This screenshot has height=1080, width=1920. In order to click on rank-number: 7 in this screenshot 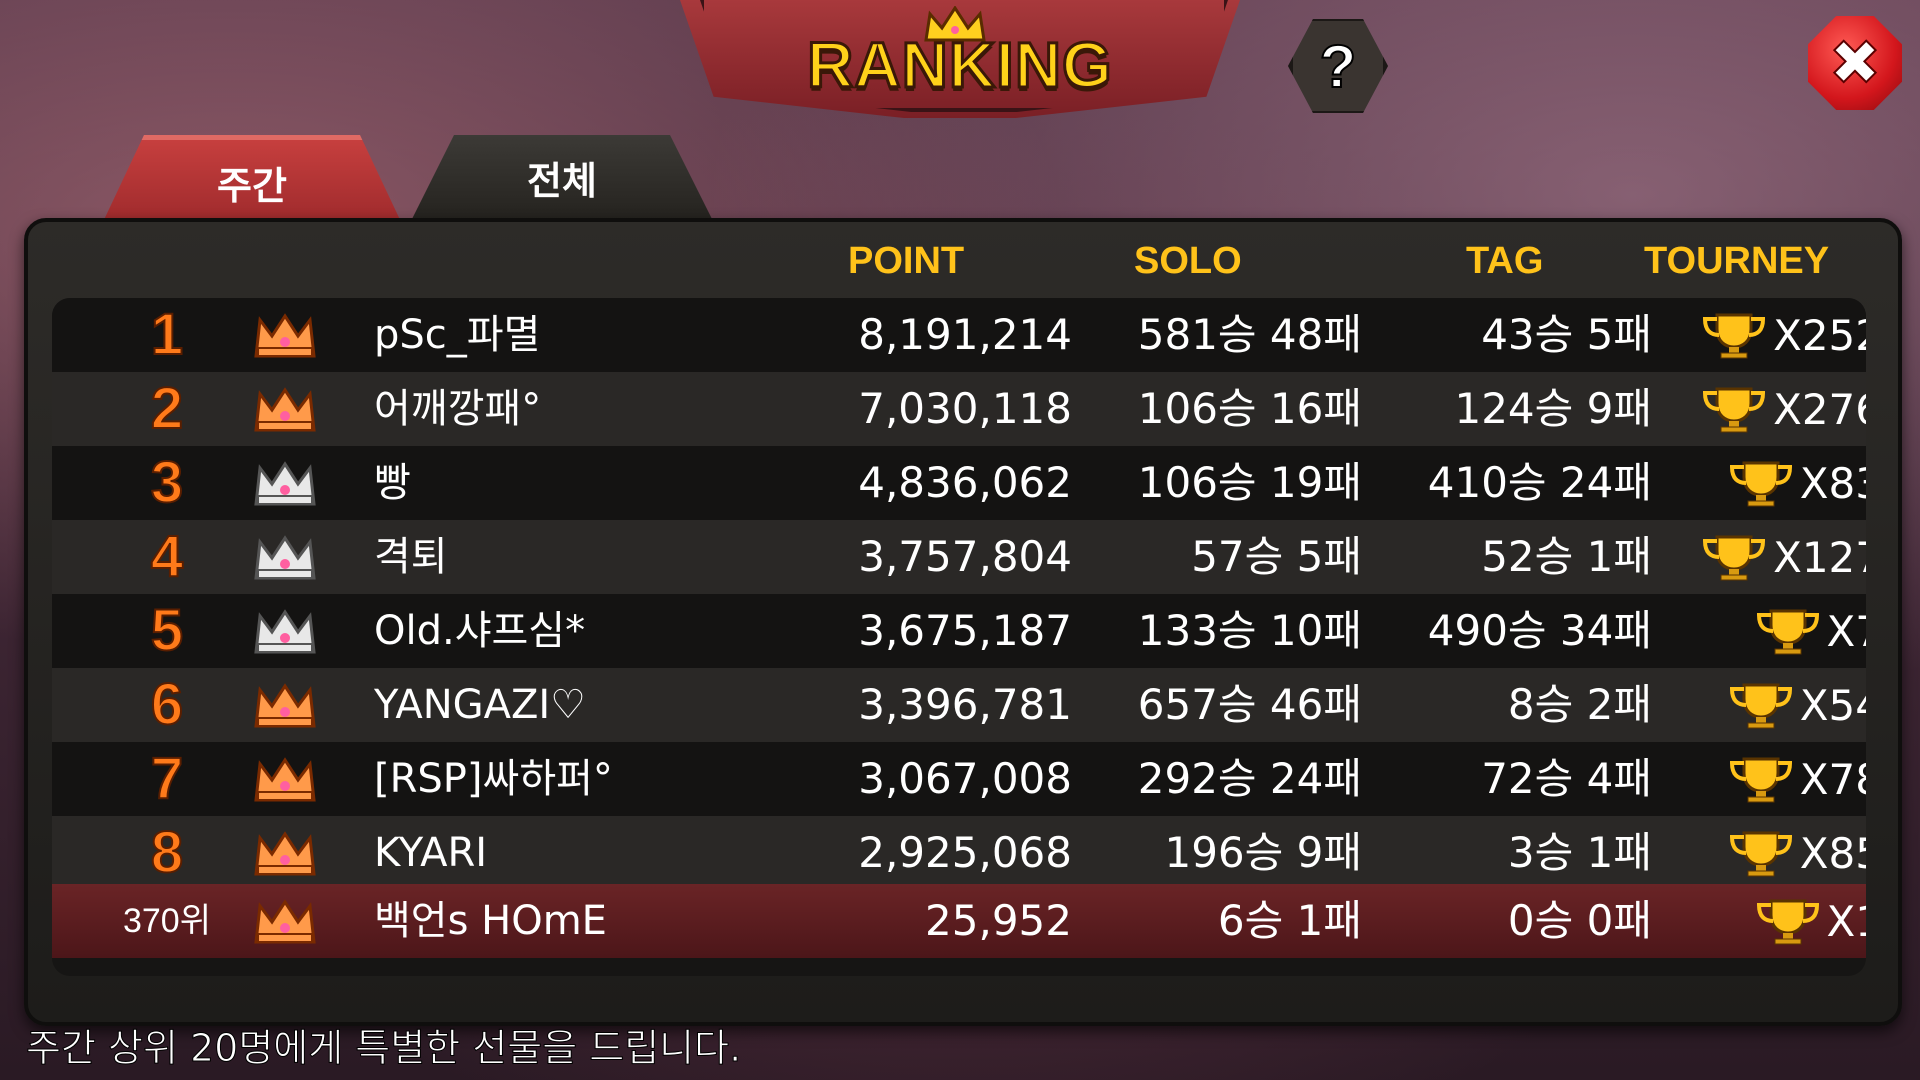, I will do `click(167, 778)`.